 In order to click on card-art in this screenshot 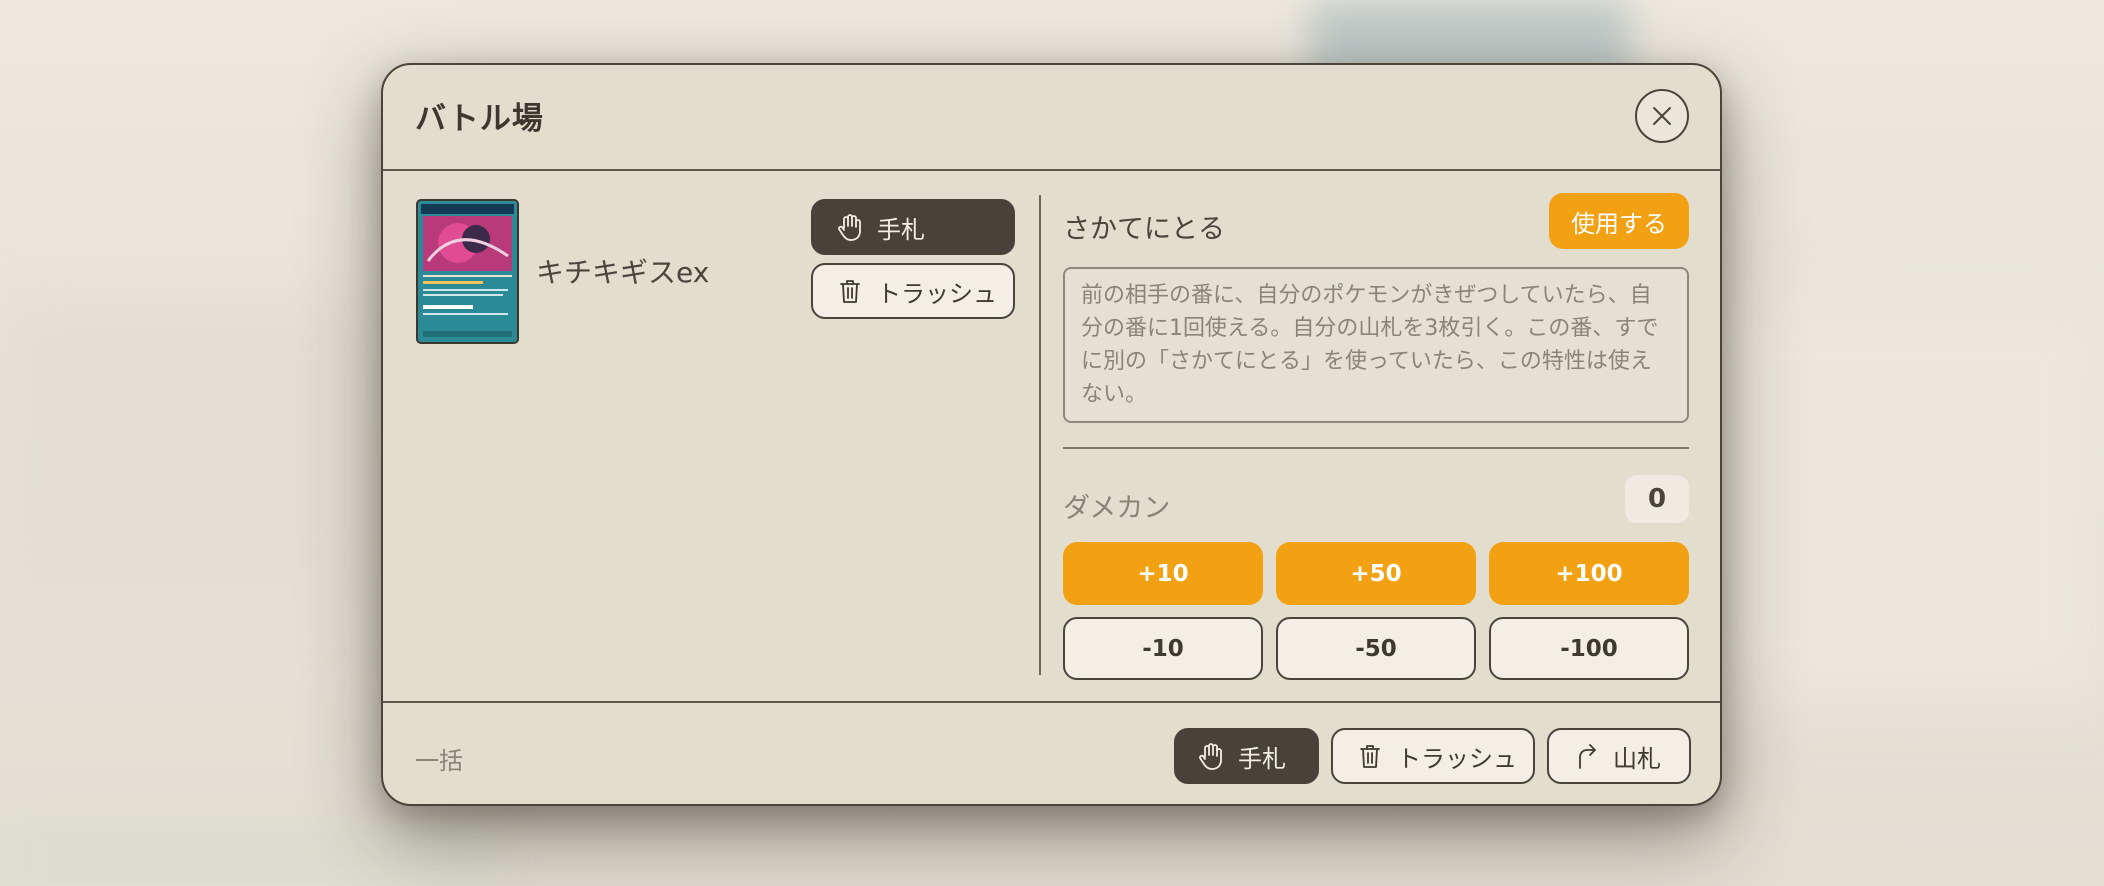, I will do `click(467, 271)`.